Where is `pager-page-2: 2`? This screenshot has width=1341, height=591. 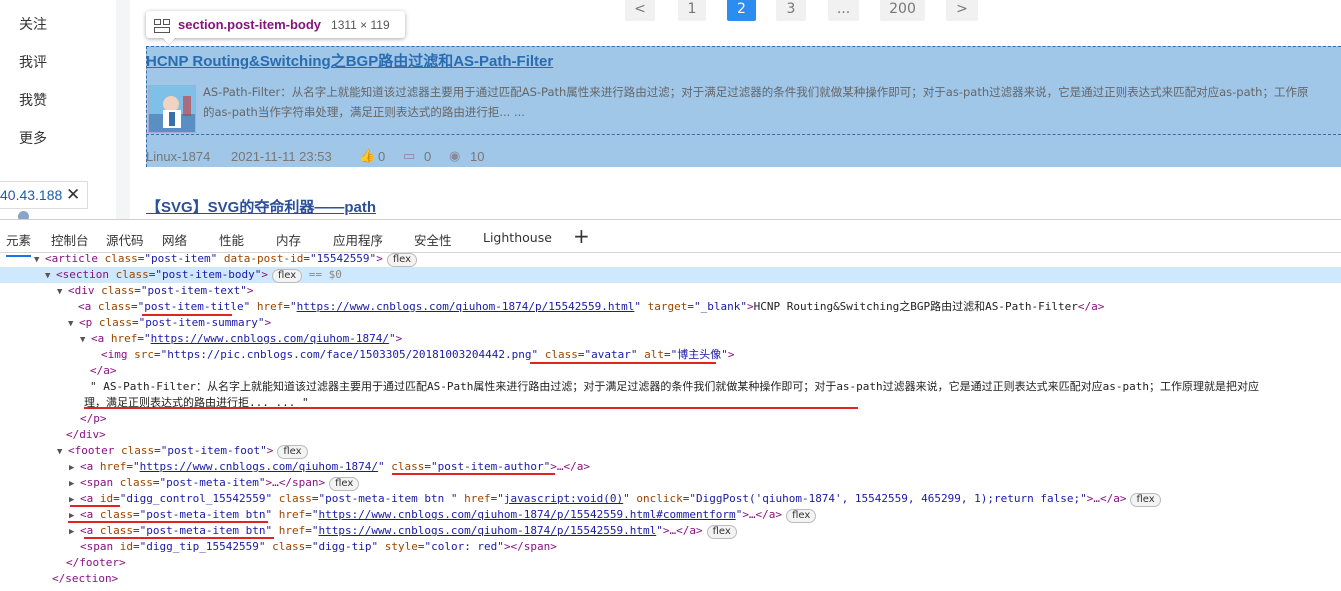 pager-page-2: 2 is located at coordinates (741, 10).